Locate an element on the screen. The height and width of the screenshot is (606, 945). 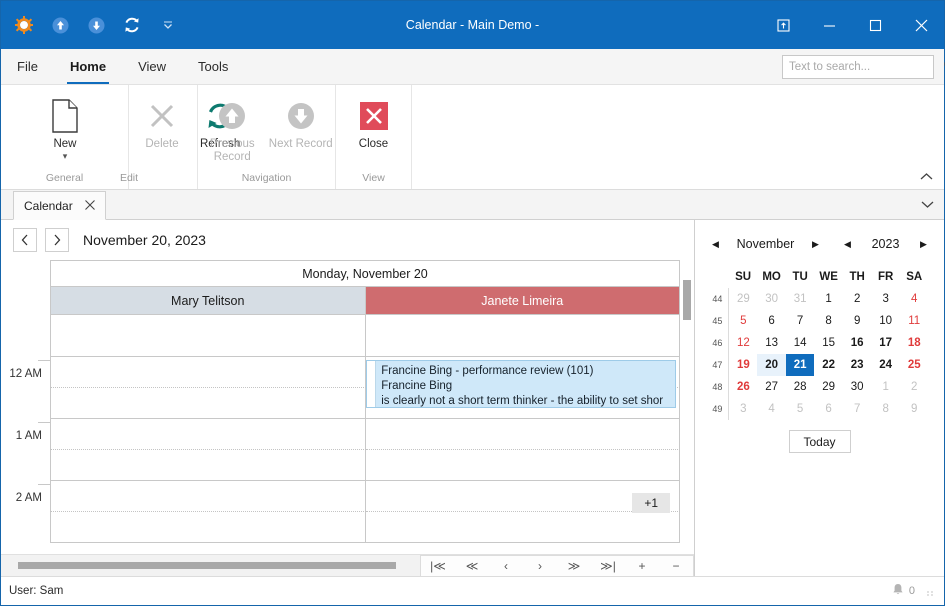
day-cell: 22 is located at coordinates (828, 365).